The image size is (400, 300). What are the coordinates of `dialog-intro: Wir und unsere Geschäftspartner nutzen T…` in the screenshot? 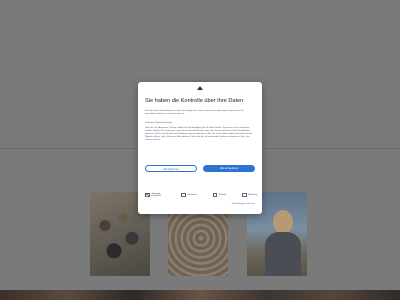 It's located at (194, 112).